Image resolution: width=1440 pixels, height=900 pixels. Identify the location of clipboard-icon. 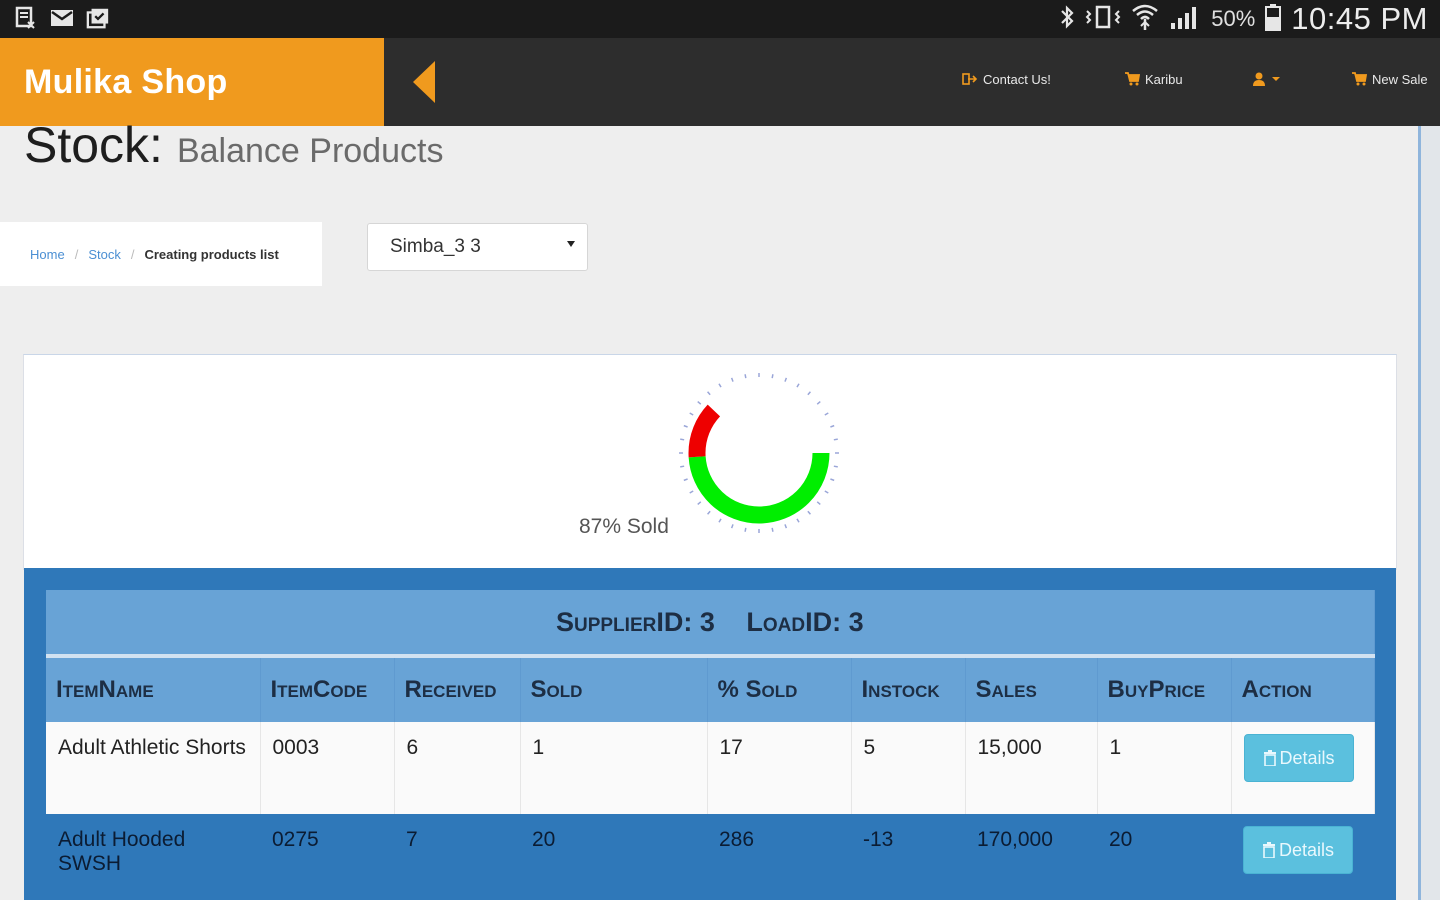
(98, 18).